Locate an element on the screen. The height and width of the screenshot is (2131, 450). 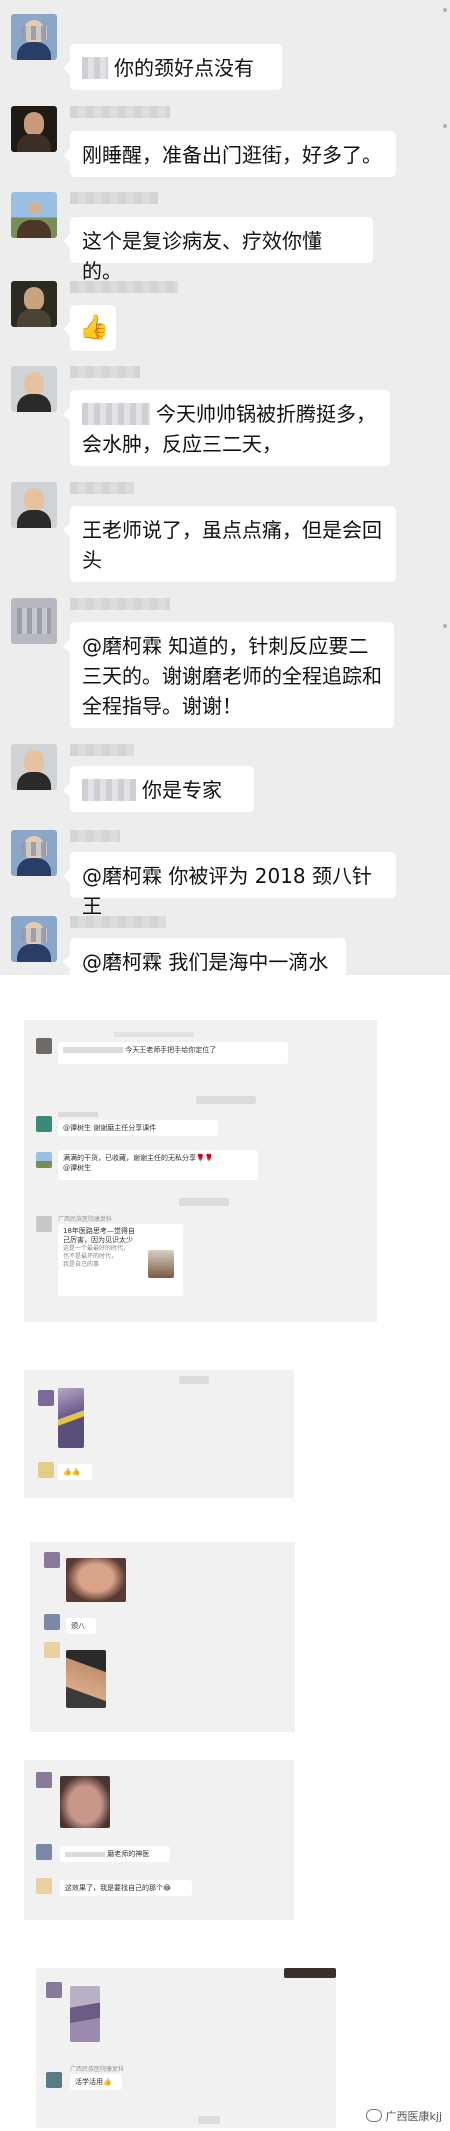
message-bubble: 磨老师的神医 is located at coordinates (115, 1854).